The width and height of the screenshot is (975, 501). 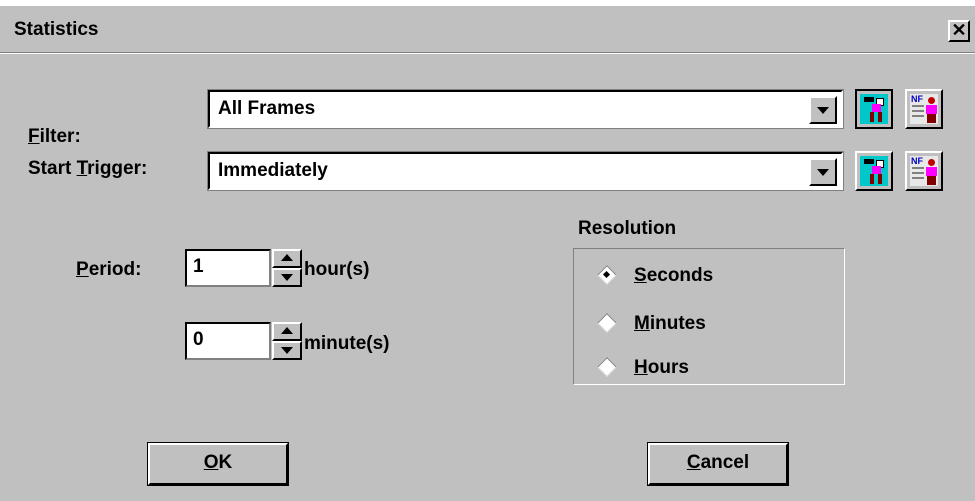 I want to click on filter-new-button: NF, so click(x=924, y=109).